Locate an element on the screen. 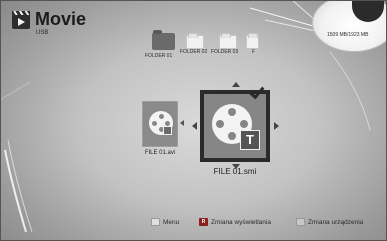 The image size is (387, 241). folder-label: FOLDER 01 is located at coordinates (159, 56).